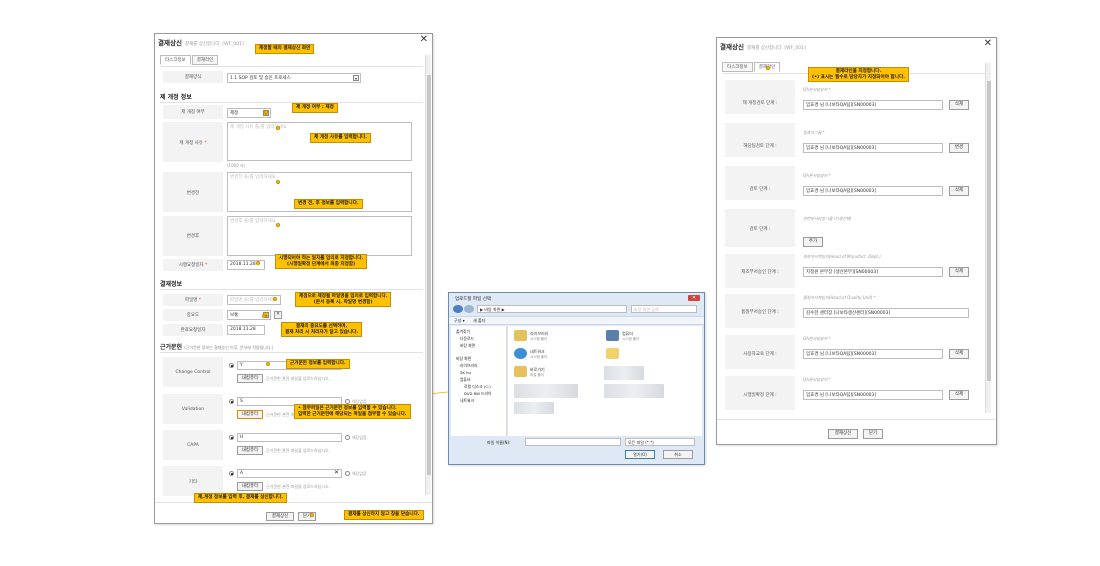 This screenshot has width=1100, height=566. Describe the element at coordinates (640, 454) in the screenshot. I see `open-button: 열기(O)` at that location.